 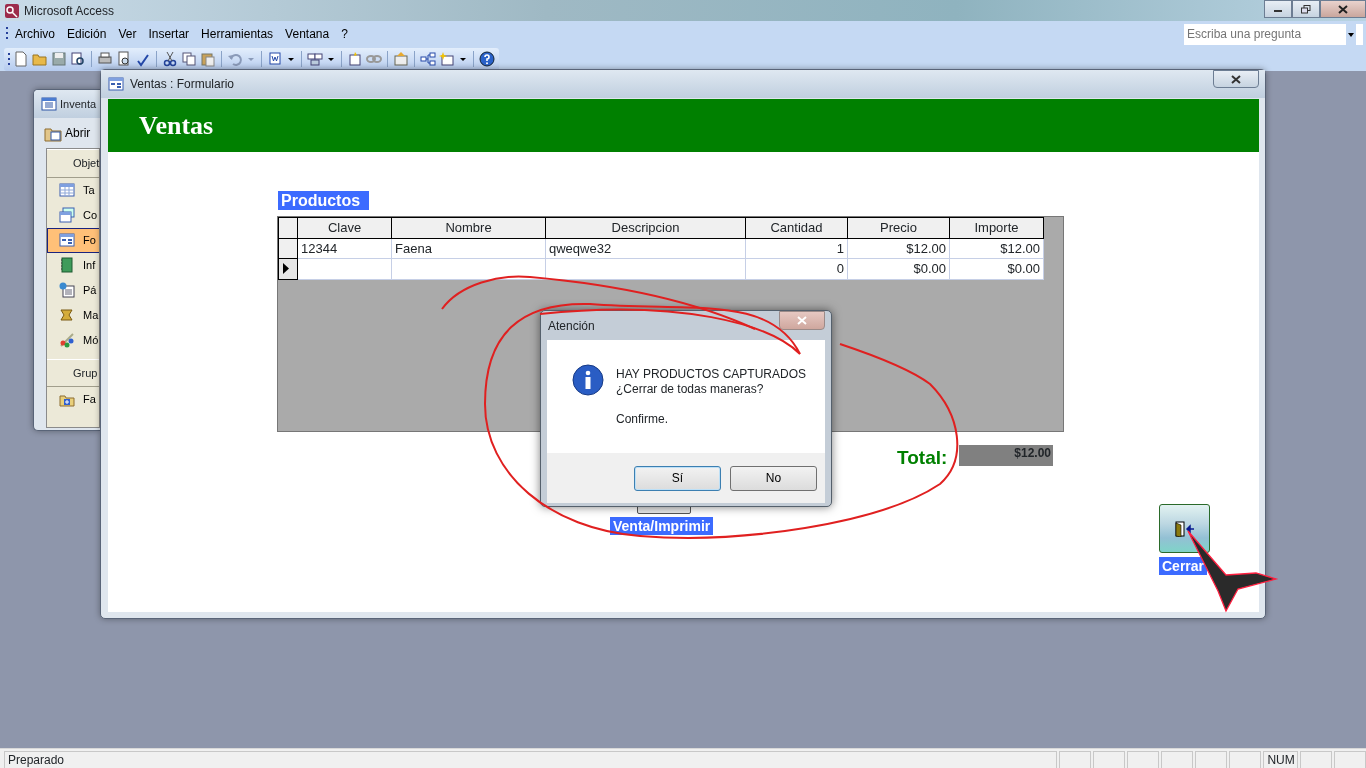 I want to click on copy-icon, so click(x=189, y=59).